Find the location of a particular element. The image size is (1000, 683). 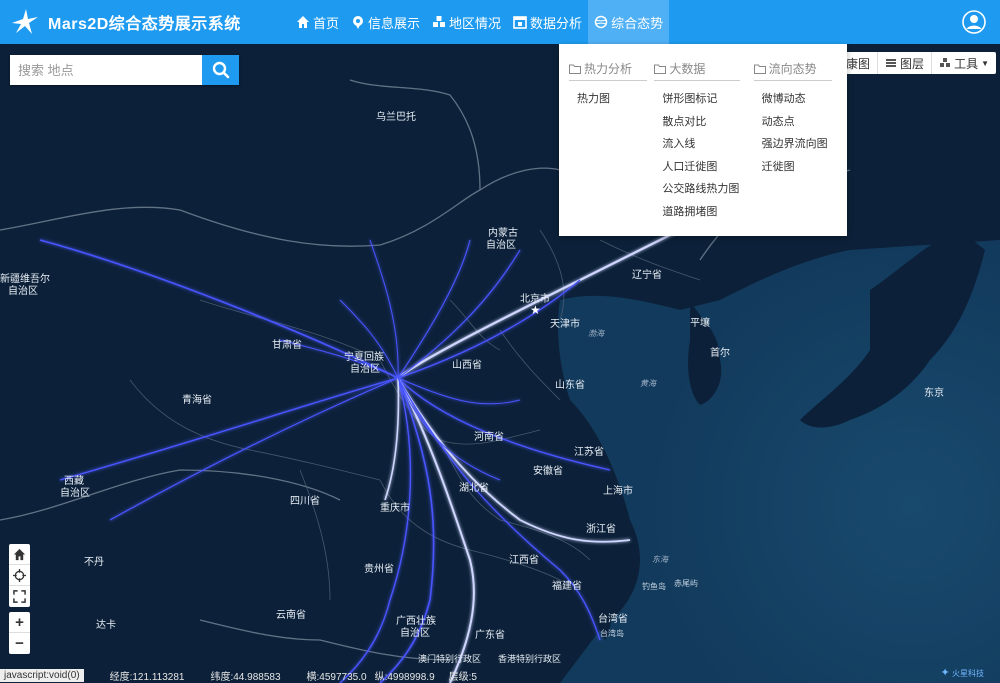

menu-item-heatmap: 热力图 is located at coordinates (615, 97).